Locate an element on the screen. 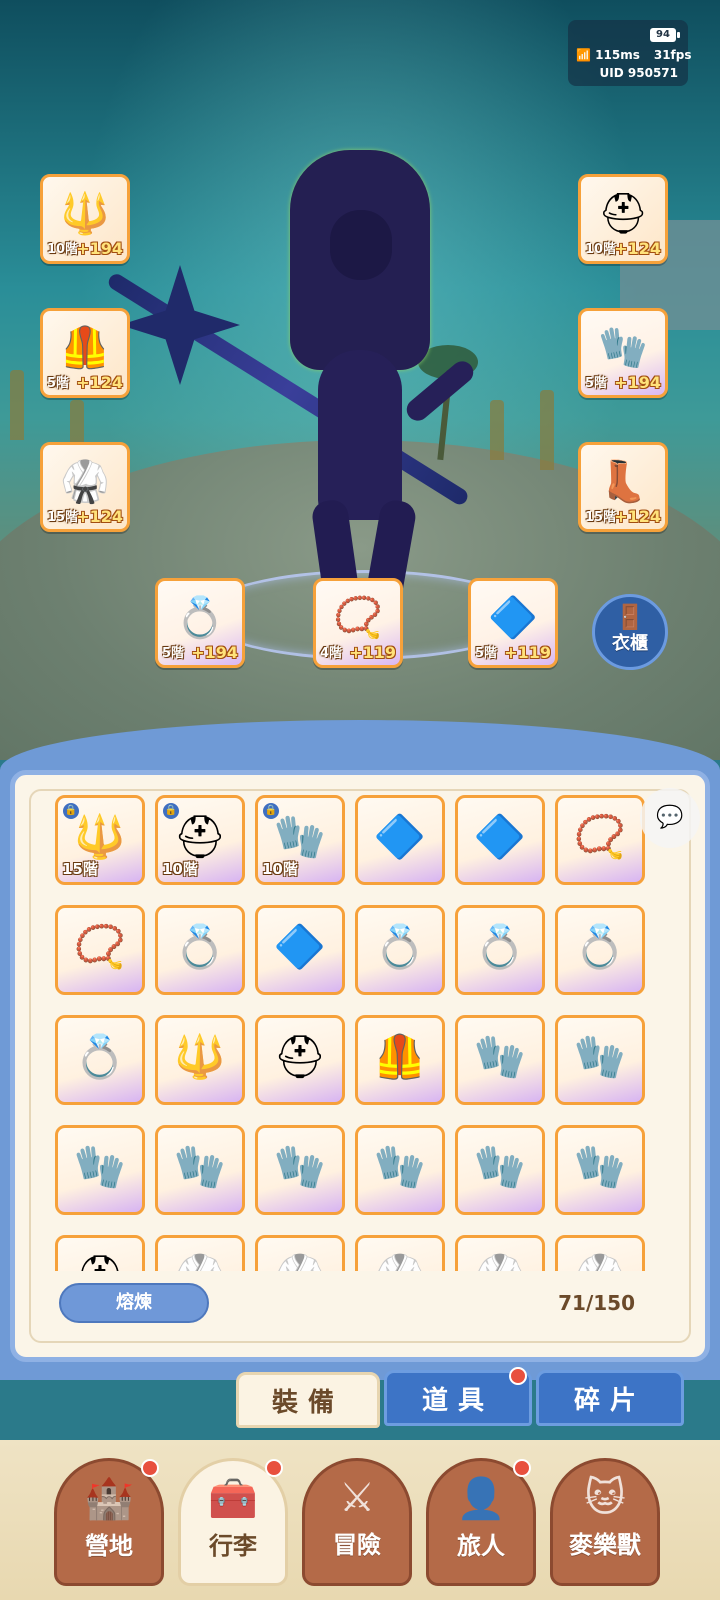  fps-text: 31fps is located at coordinates (672, 55).